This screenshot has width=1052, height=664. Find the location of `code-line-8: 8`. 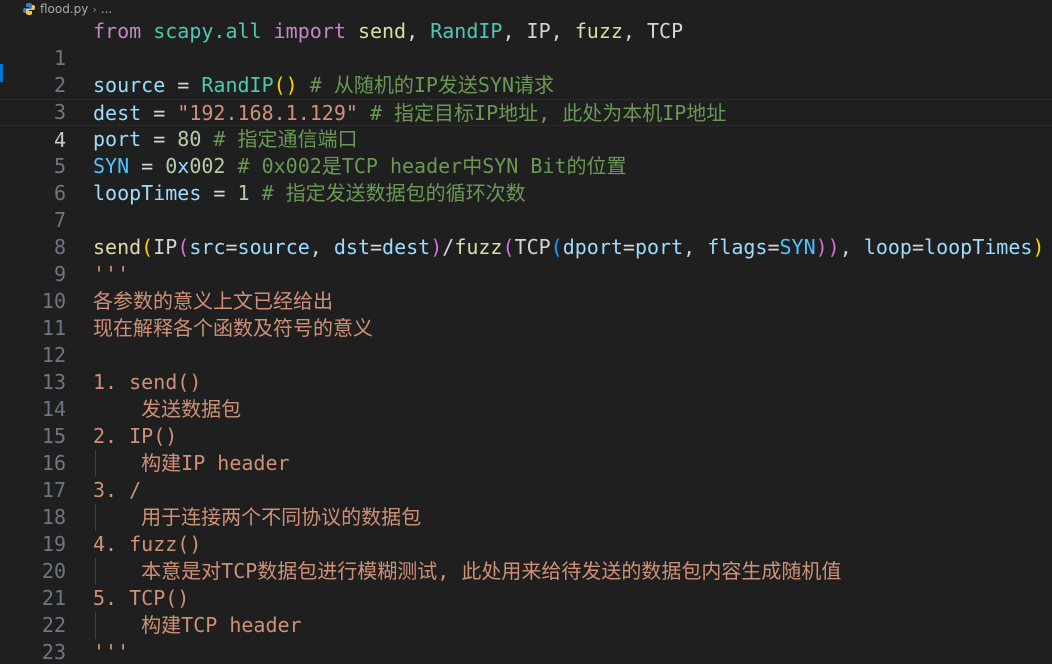

code-line-8: 8 is located at coordinates (526, 233).